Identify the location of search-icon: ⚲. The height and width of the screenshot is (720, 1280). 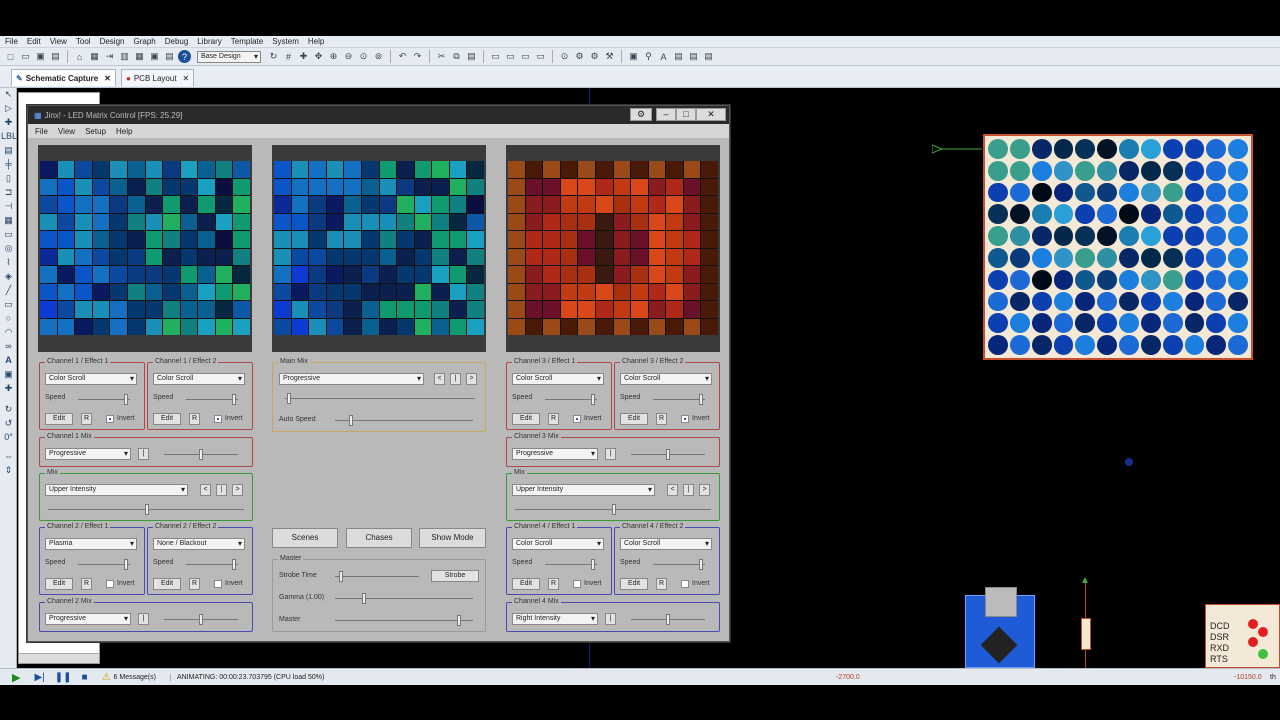
(648, 56).